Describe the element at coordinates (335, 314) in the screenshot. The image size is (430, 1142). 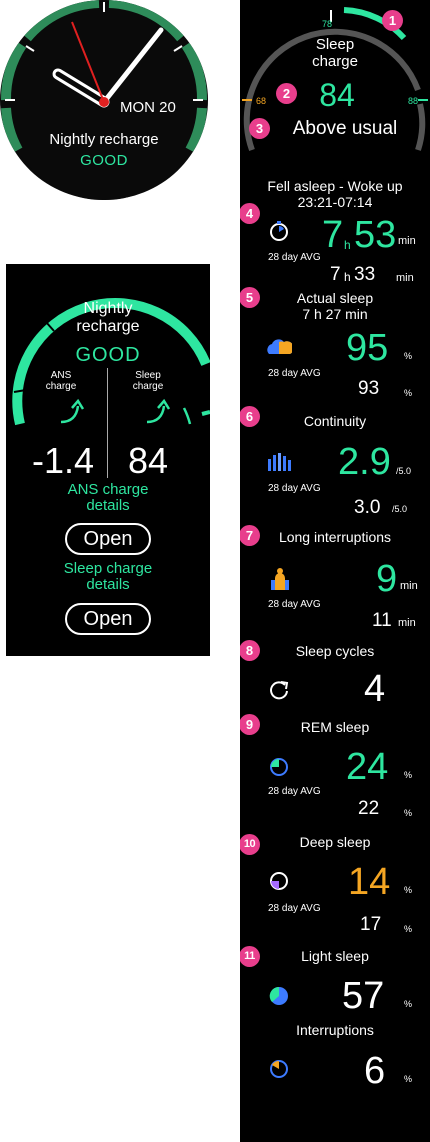
I see `actual-sleep-subtitle: 7 h 27 min` at that location.